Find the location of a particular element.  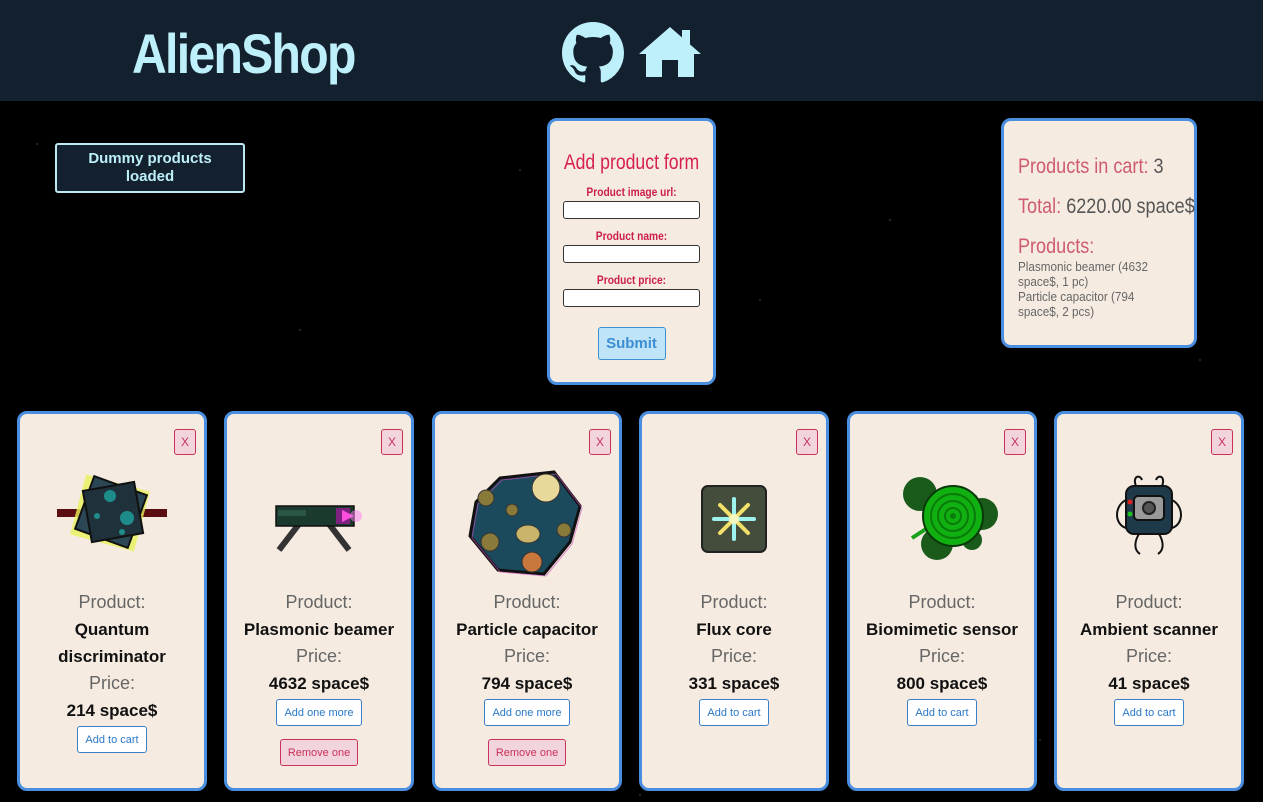

product-name: Particle capacitor is located at coordinates (527, 629).